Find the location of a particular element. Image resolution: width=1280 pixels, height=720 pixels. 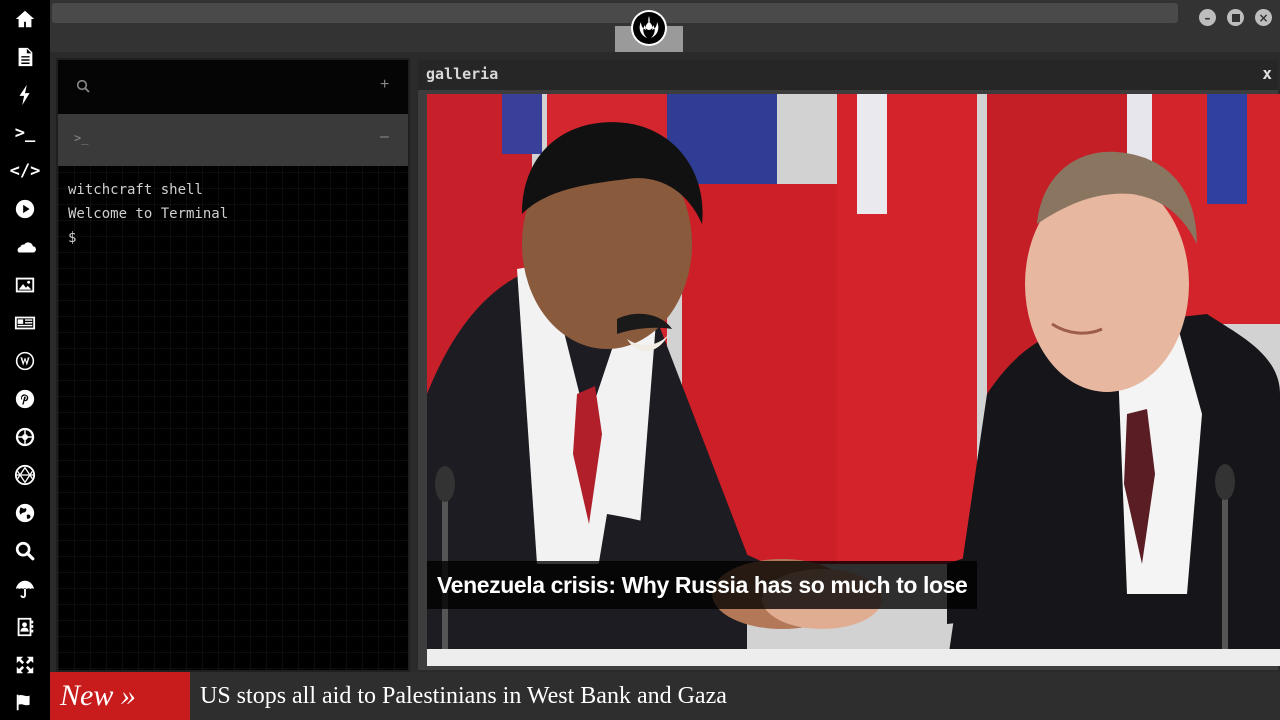

close-window-button: × is located at coordinates (1263, 17).